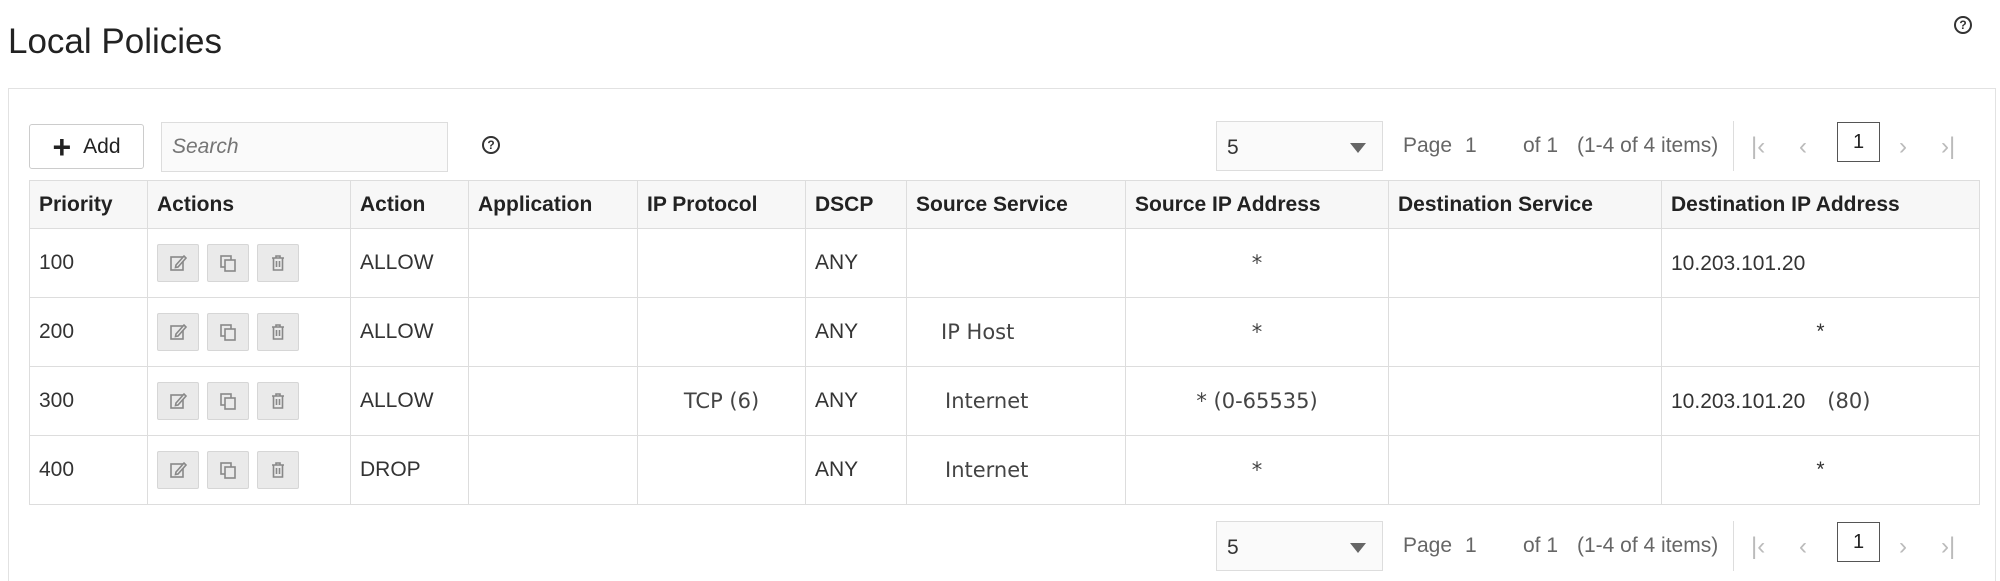 This screenshot has width=2000, height=581. I want to click on column-header-ip-protocol: IP Protocol, so click(721, 204).